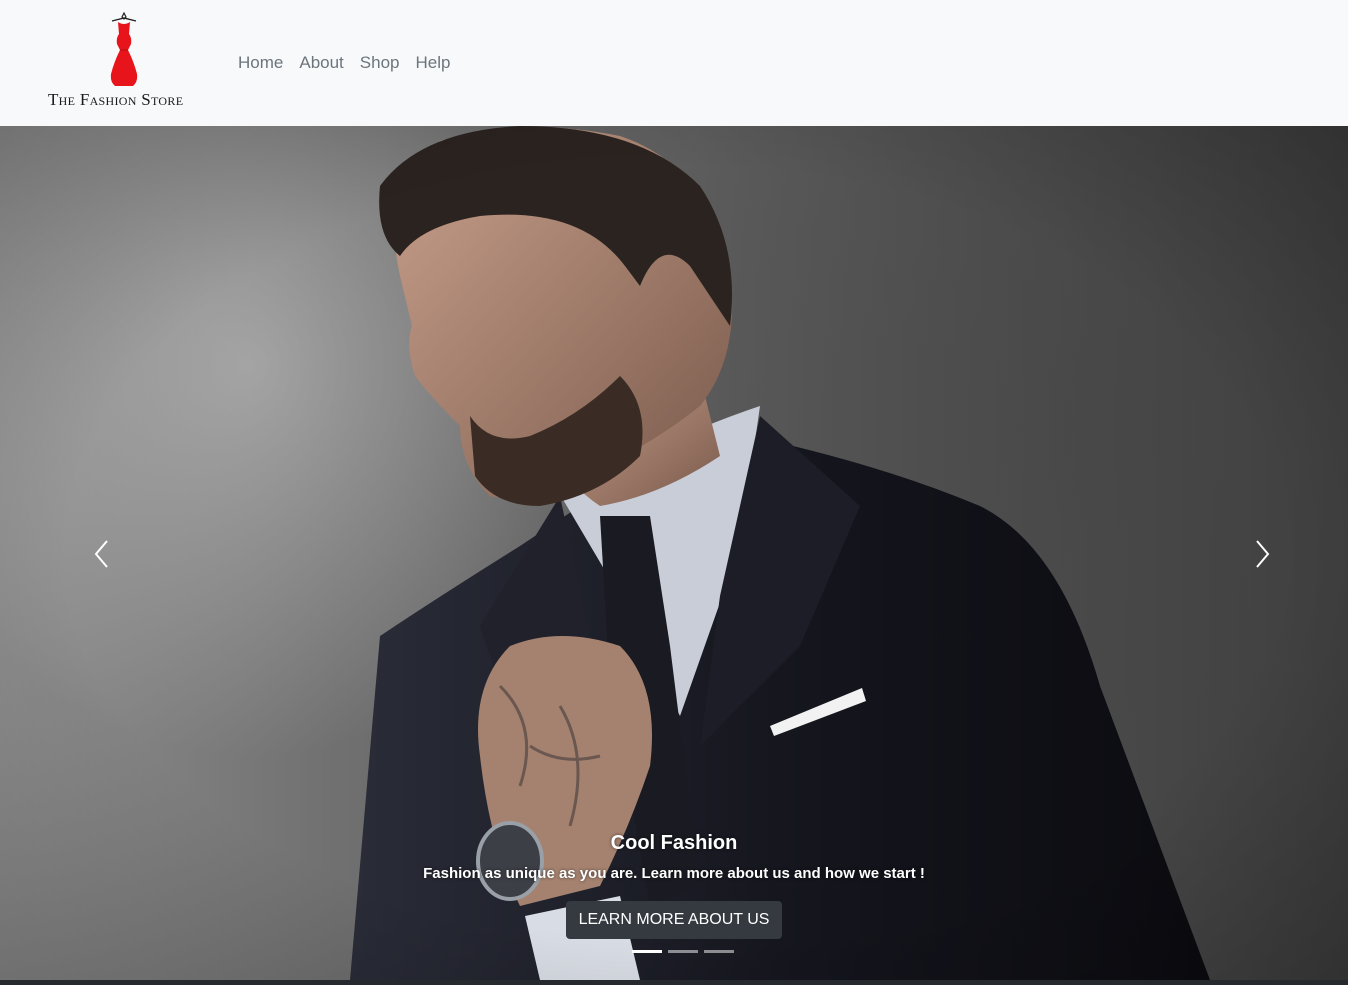  What do you see at coordinates (321, 63) in the screenshot?
I see `nav-link-about: About` at bounding box center [321, 63].